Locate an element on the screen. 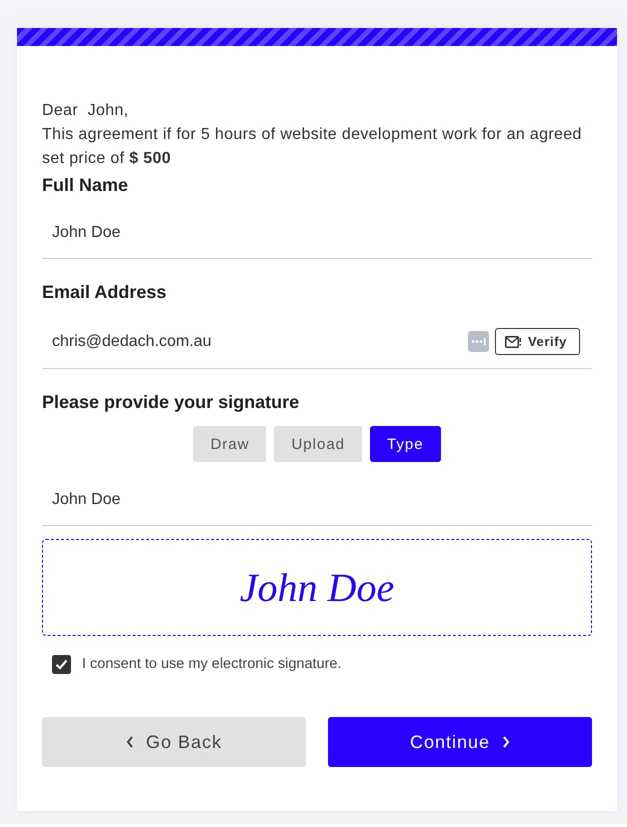 The height and width of the screenshot is (827, 627). chevron-right-icon is located at coordinates (506, 742).